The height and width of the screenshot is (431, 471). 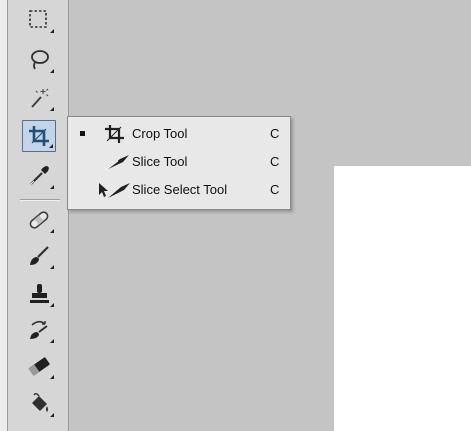 I want to click on eyedropper-icon, so click(x=39, y=175).